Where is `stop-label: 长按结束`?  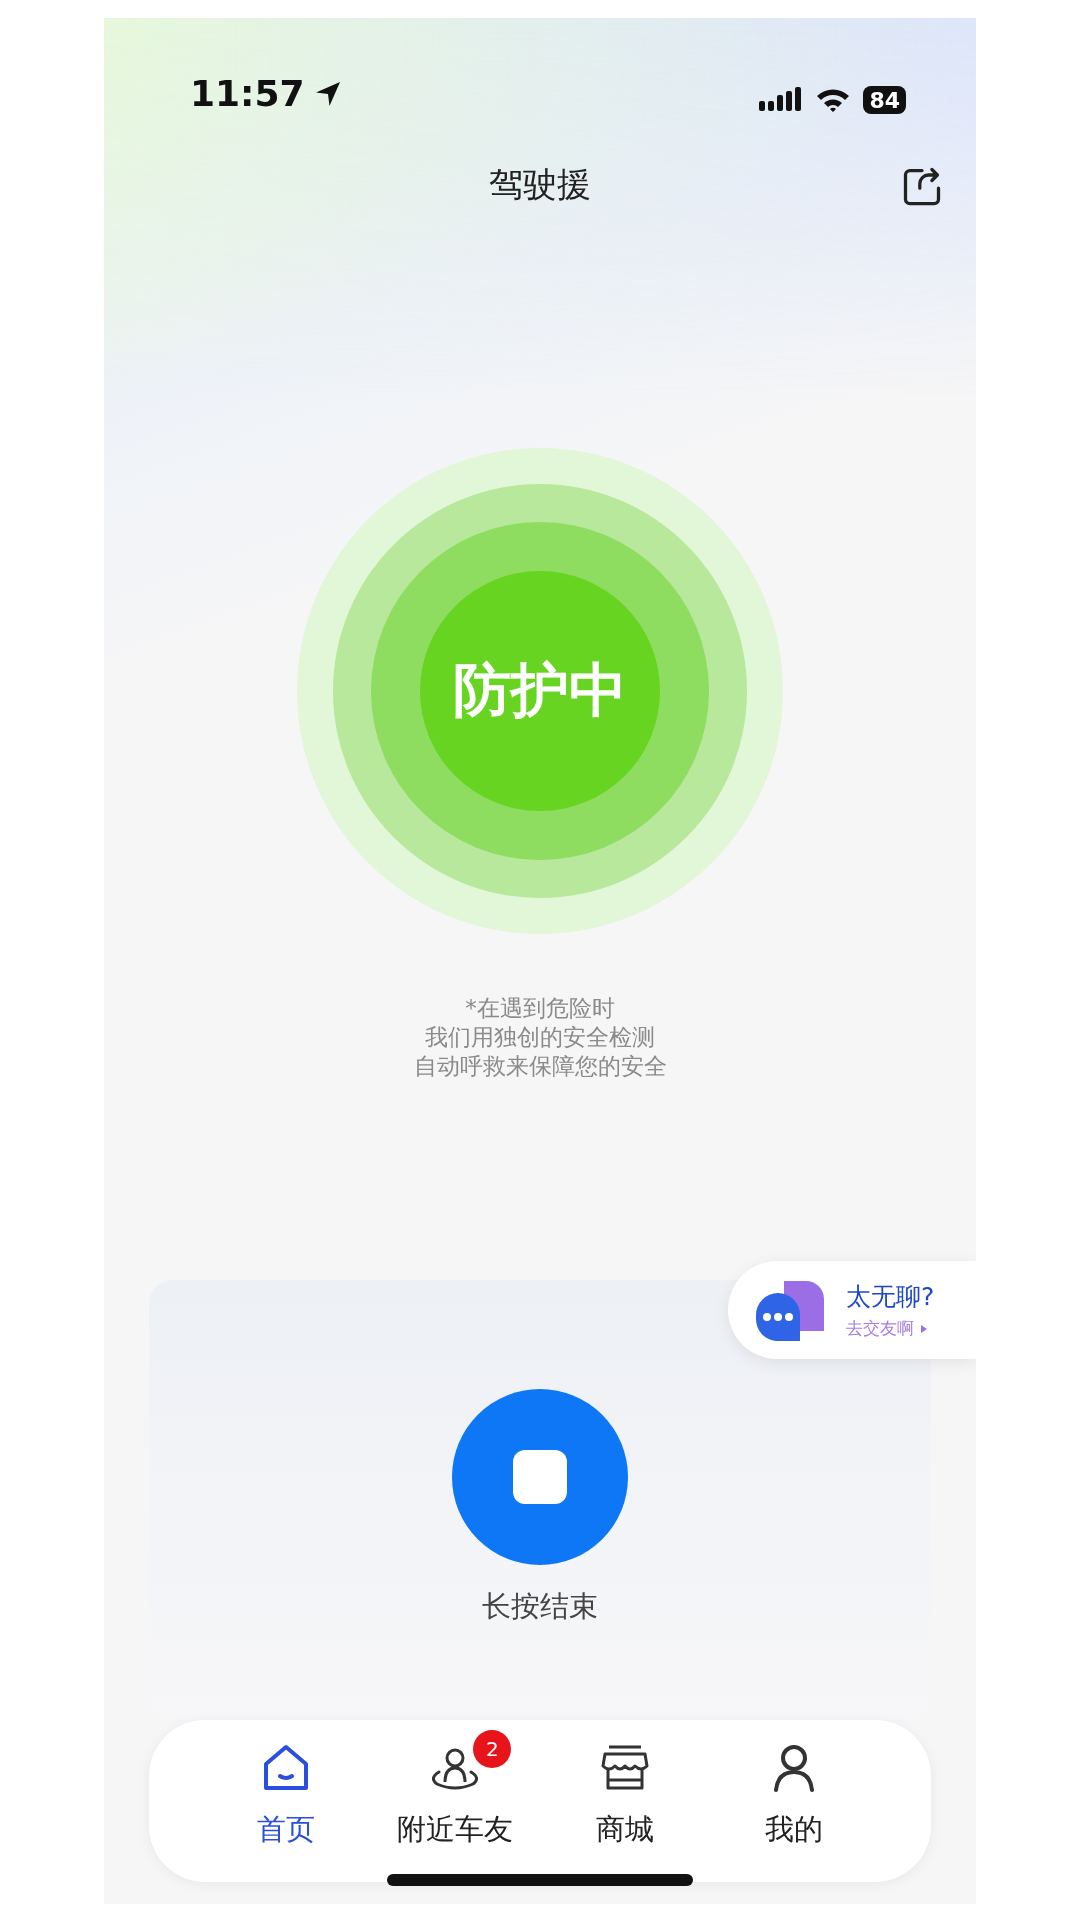
stop-label: 长按结束 is located at coordinates (540, 1606).